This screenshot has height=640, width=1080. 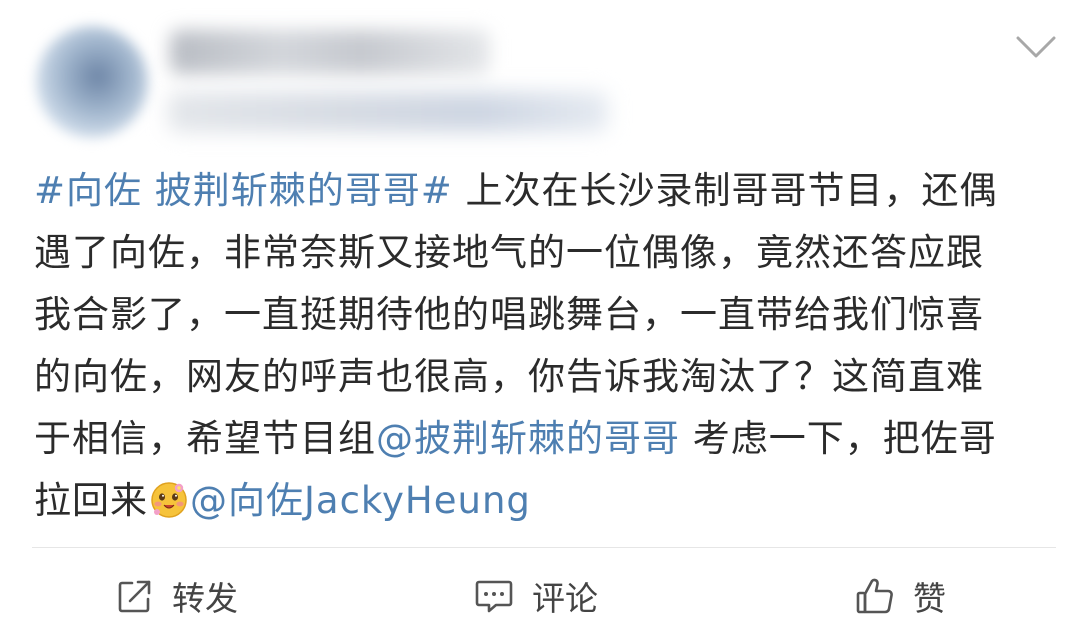 What do you see at coordinates (929, 598) in the screenshot?
I see `like-label: 赞` at bounding box center [929, 598].